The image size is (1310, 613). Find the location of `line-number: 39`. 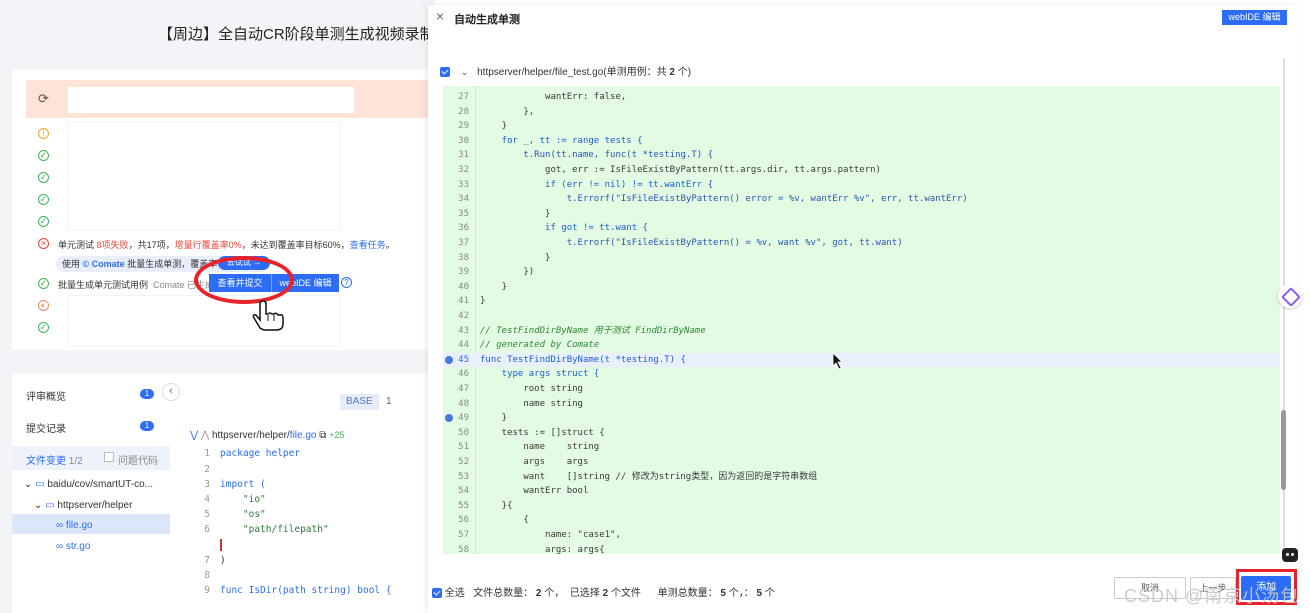

line-number: 39 is located at coordinates (463, 272).